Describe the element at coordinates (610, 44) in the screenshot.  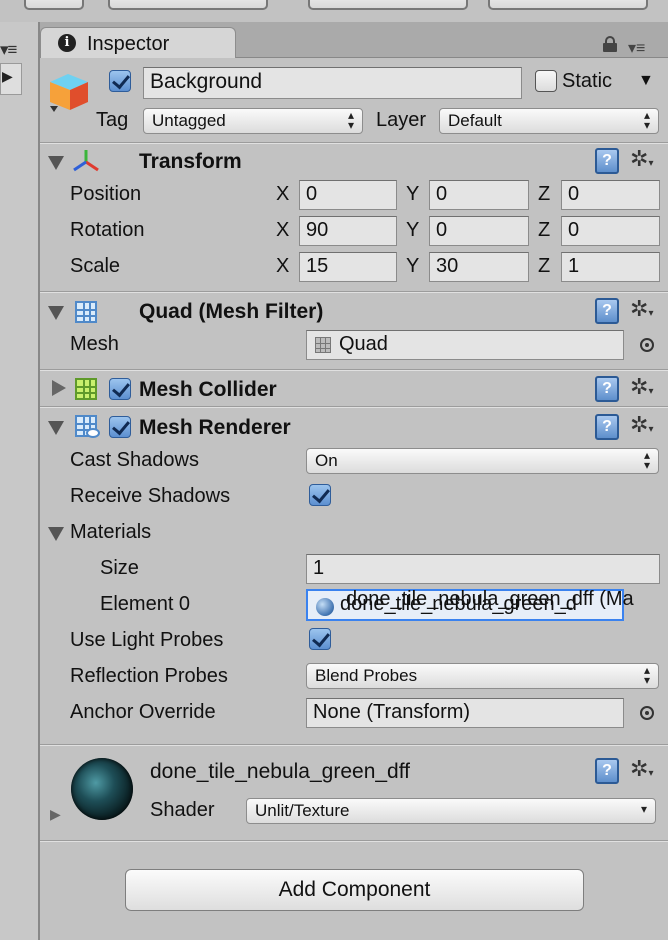
I see `lock-icon` at that location.